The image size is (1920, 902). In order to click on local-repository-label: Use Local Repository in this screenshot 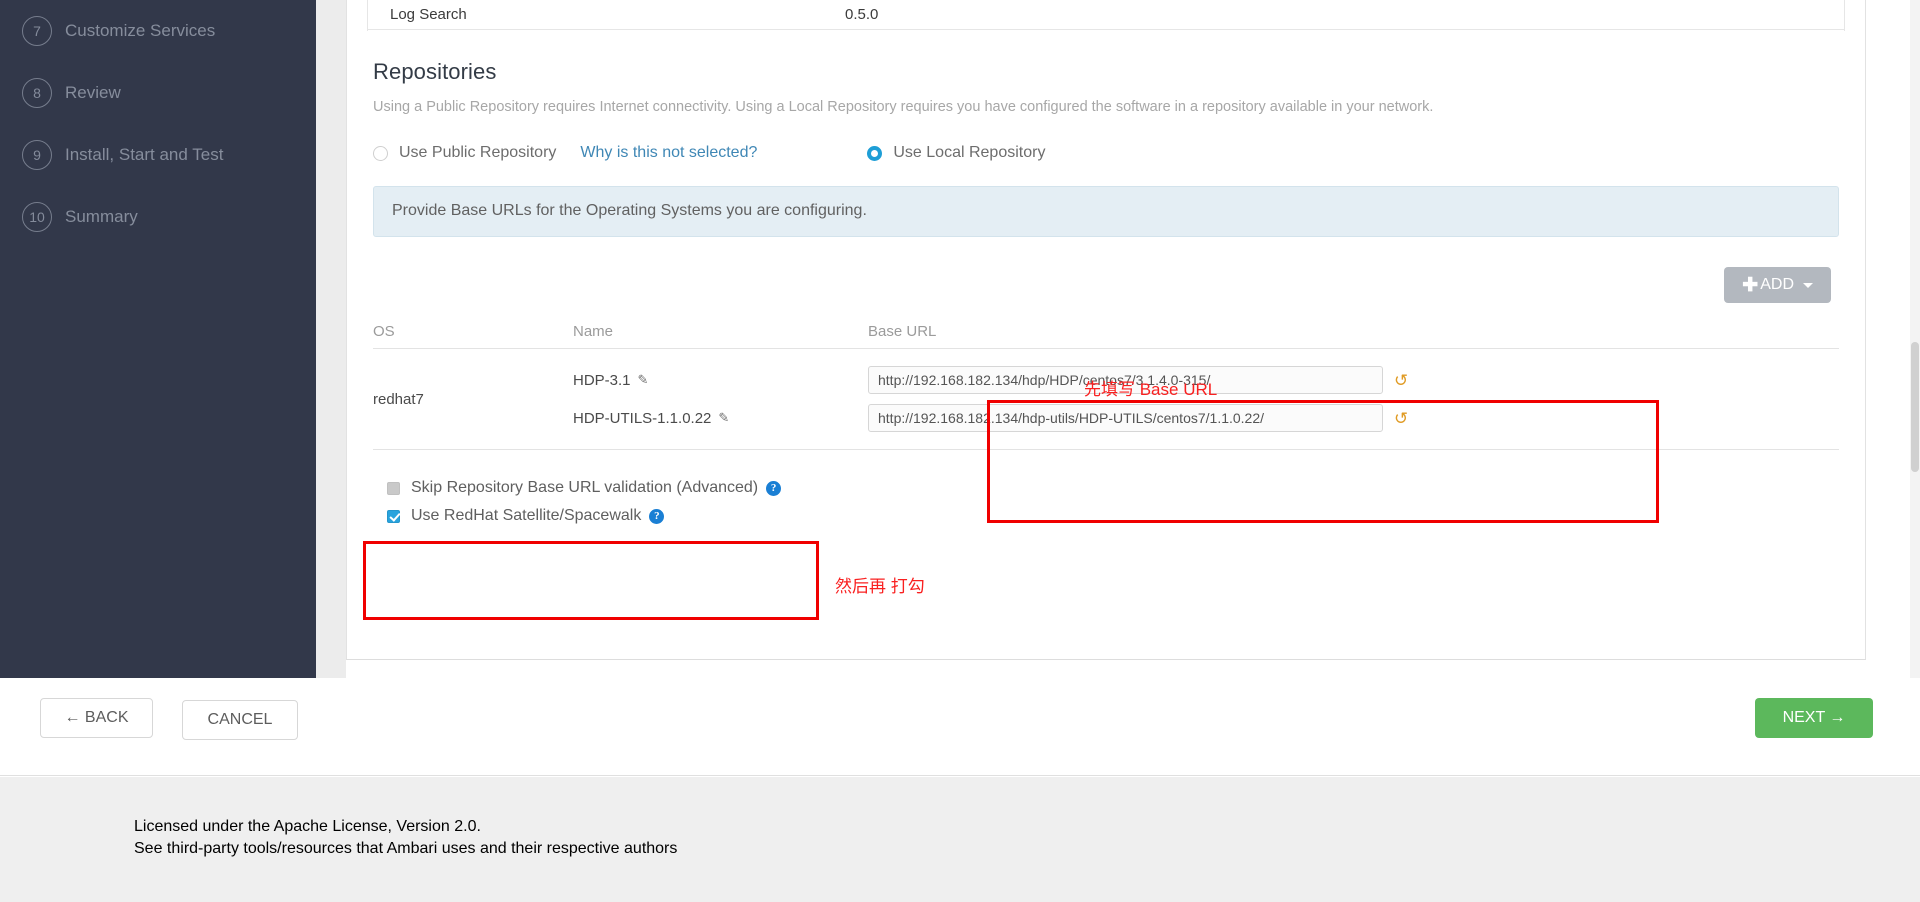, I will do `click(969, 152)`.